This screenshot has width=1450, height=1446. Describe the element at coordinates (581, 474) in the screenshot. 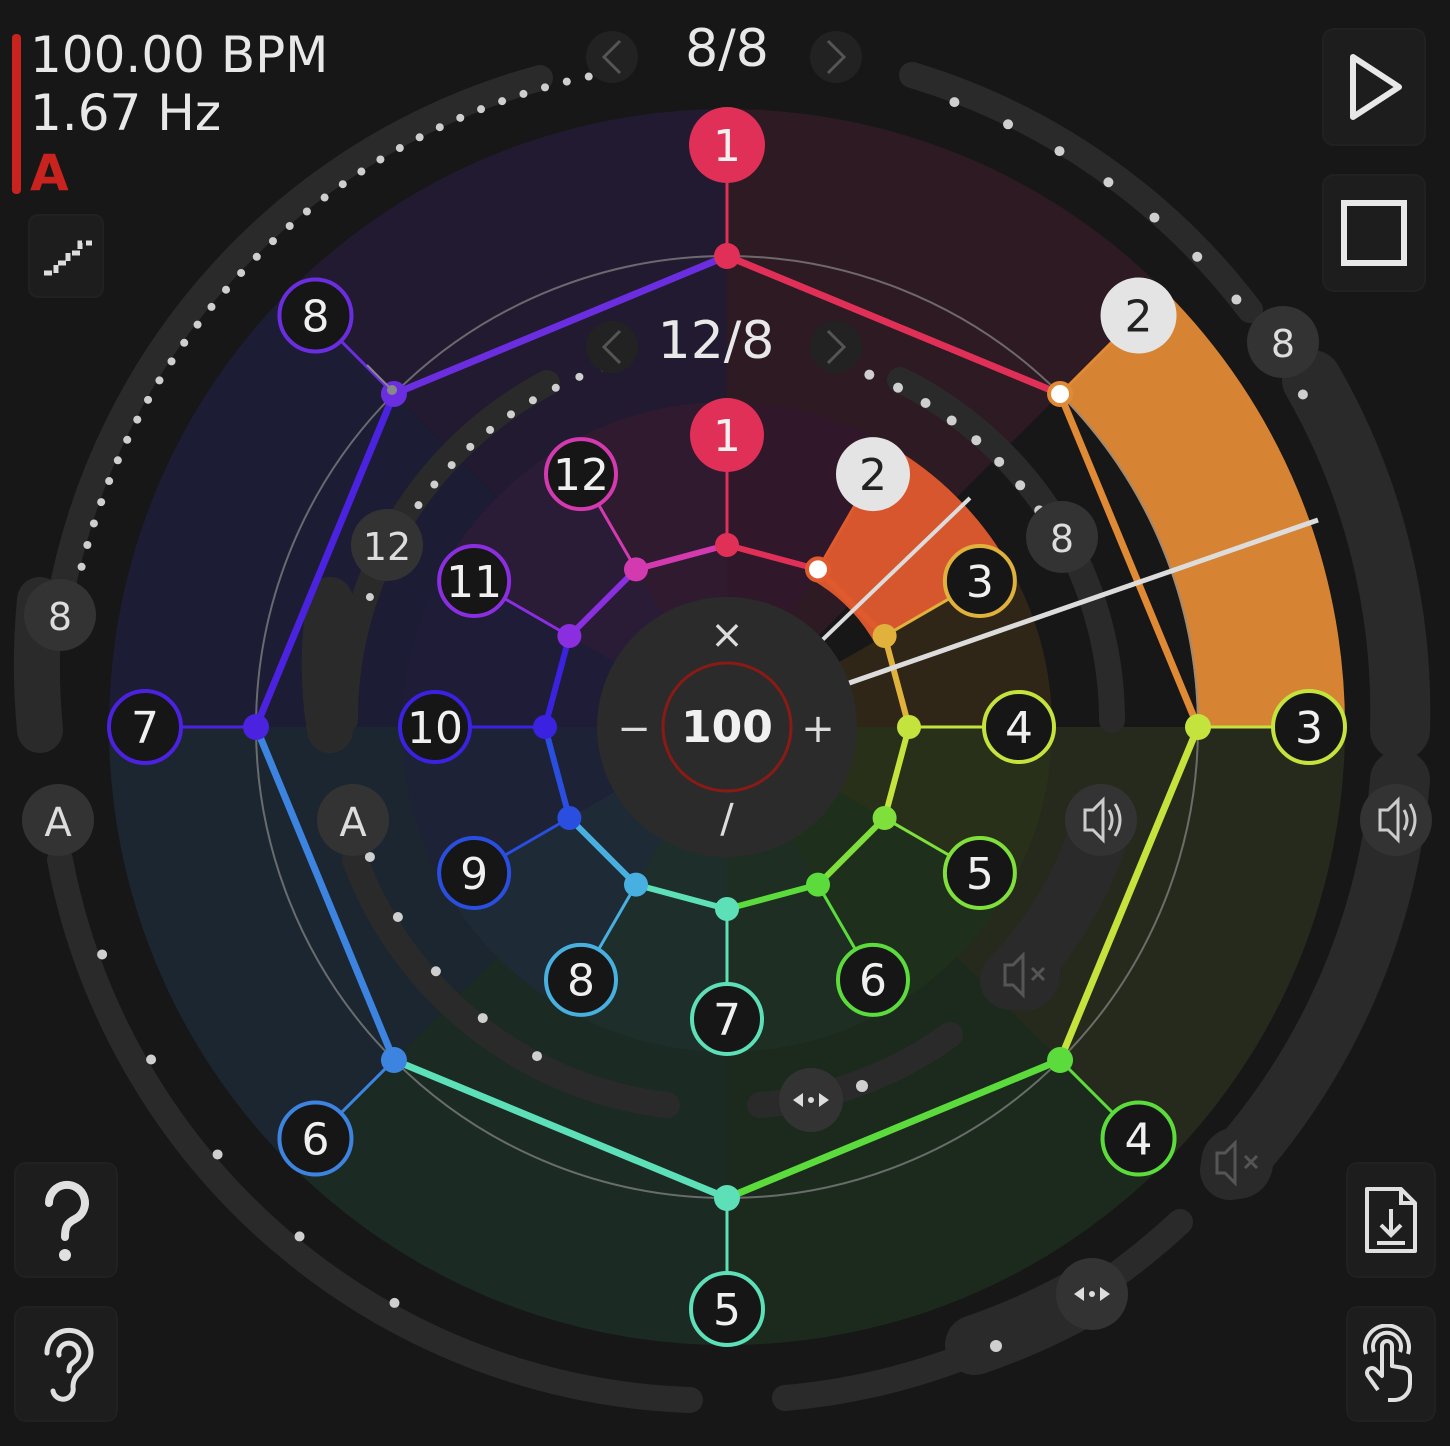

I see `step-node-12: 12` at that location.